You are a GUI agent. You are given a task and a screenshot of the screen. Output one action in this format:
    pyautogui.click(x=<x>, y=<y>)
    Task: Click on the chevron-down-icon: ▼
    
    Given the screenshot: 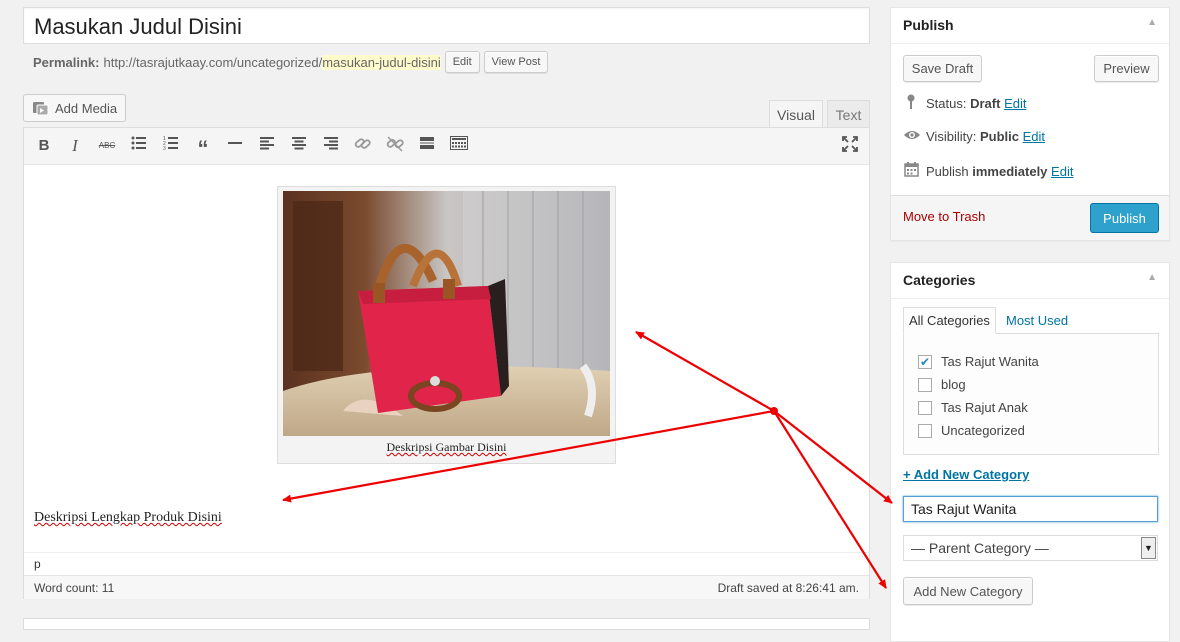 What is the action you would take?
    pyautogui.click(x=1148, y=548)
    